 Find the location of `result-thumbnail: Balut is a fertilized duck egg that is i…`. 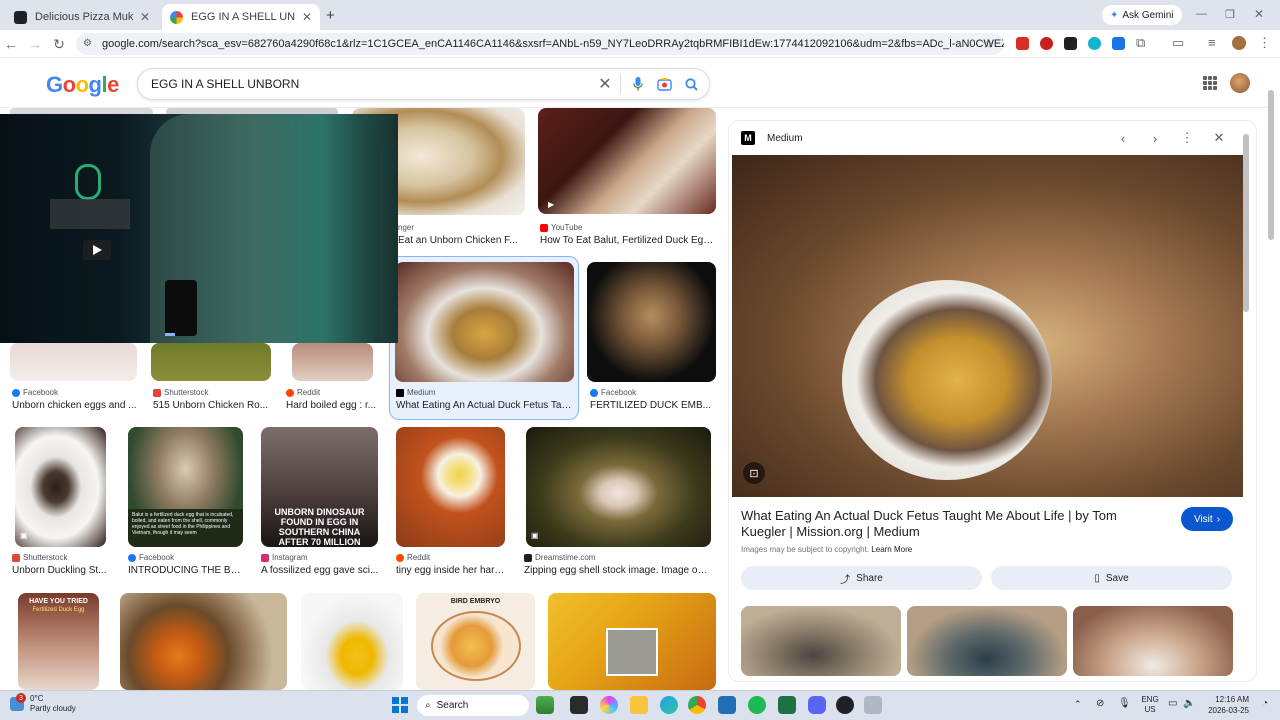

result-thumbnail: Balut is a fertilized duck egg that is i… is located at coordinates (185, 487).